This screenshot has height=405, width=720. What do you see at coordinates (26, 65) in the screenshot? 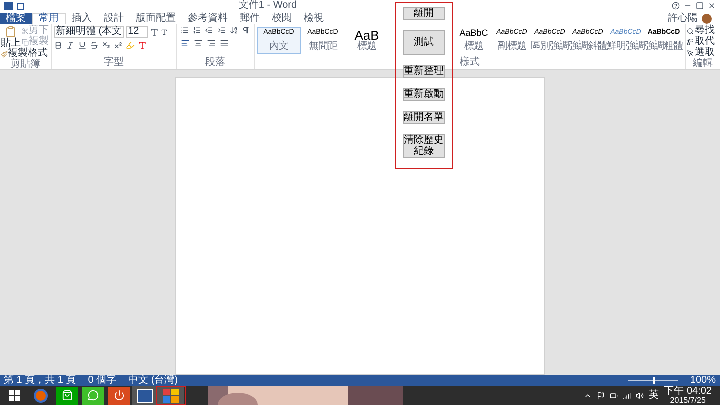
I see `group-label: 剪貼簿` at bounding box center [26, 65].